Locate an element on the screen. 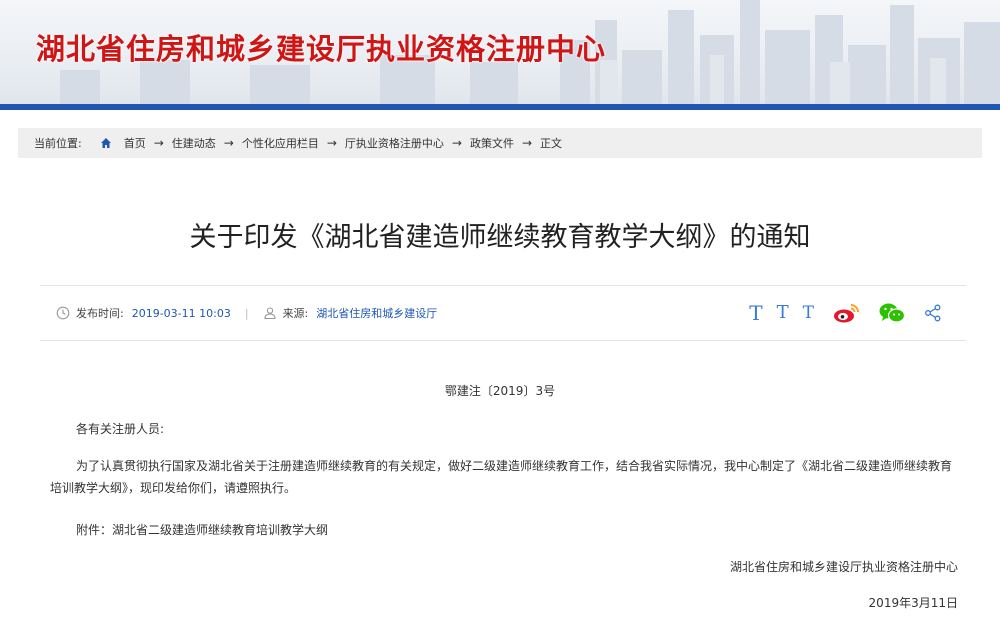  breadcrumb-item-news: 住建动态 is located at coordinates (194, 143).